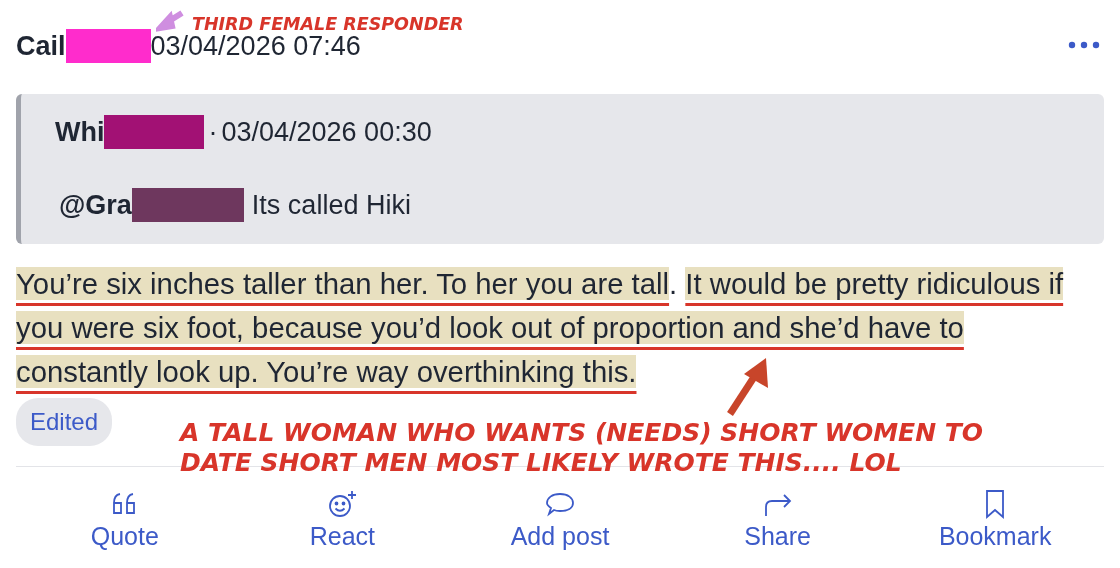  Describe the element at coordinates (170, 20) in the screenshot. I see `arrow-icon` at that location.